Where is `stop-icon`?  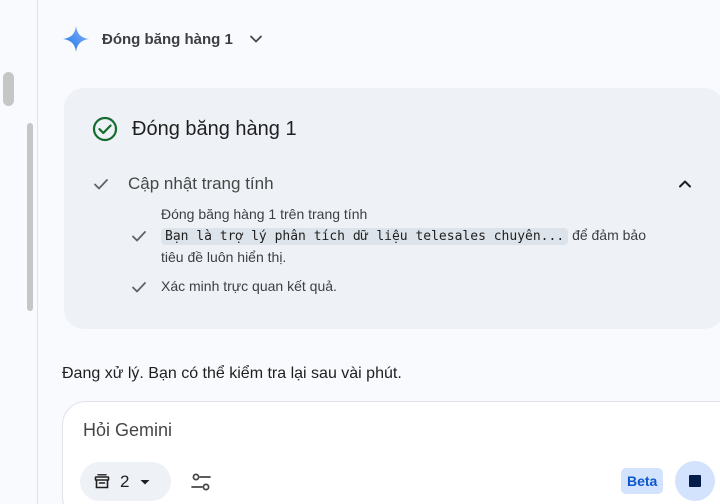 stop-icon is located at coordinates (695, 481).